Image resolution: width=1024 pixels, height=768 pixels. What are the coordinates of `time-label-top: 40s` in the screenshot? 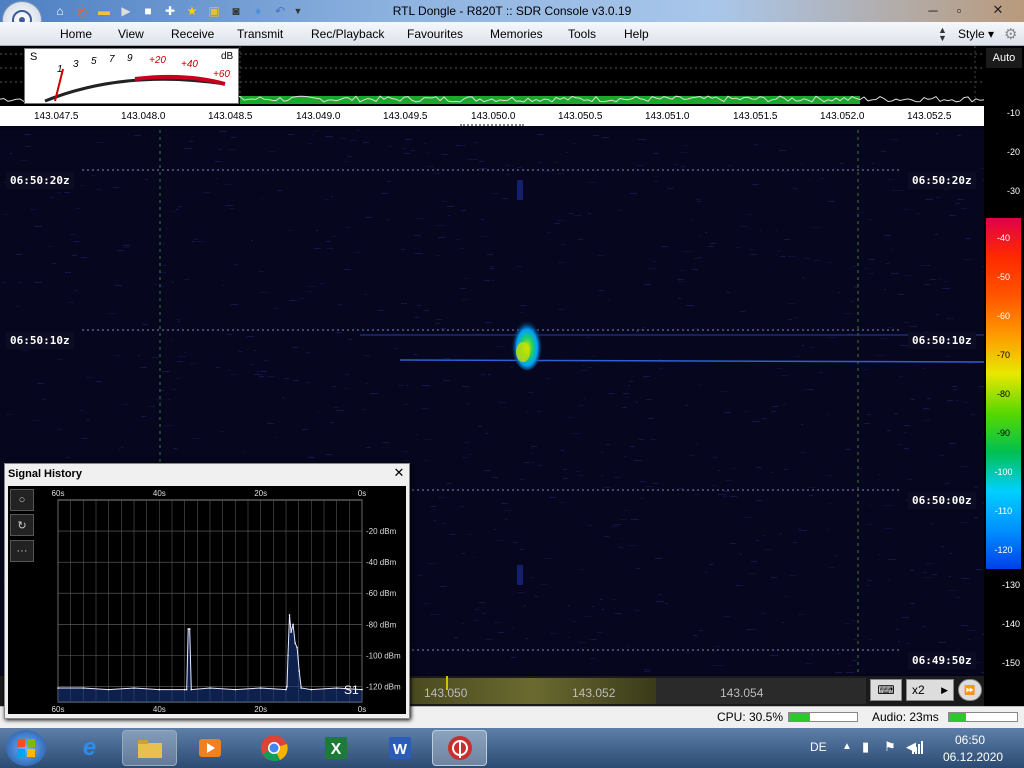 It's located at (159, 493).